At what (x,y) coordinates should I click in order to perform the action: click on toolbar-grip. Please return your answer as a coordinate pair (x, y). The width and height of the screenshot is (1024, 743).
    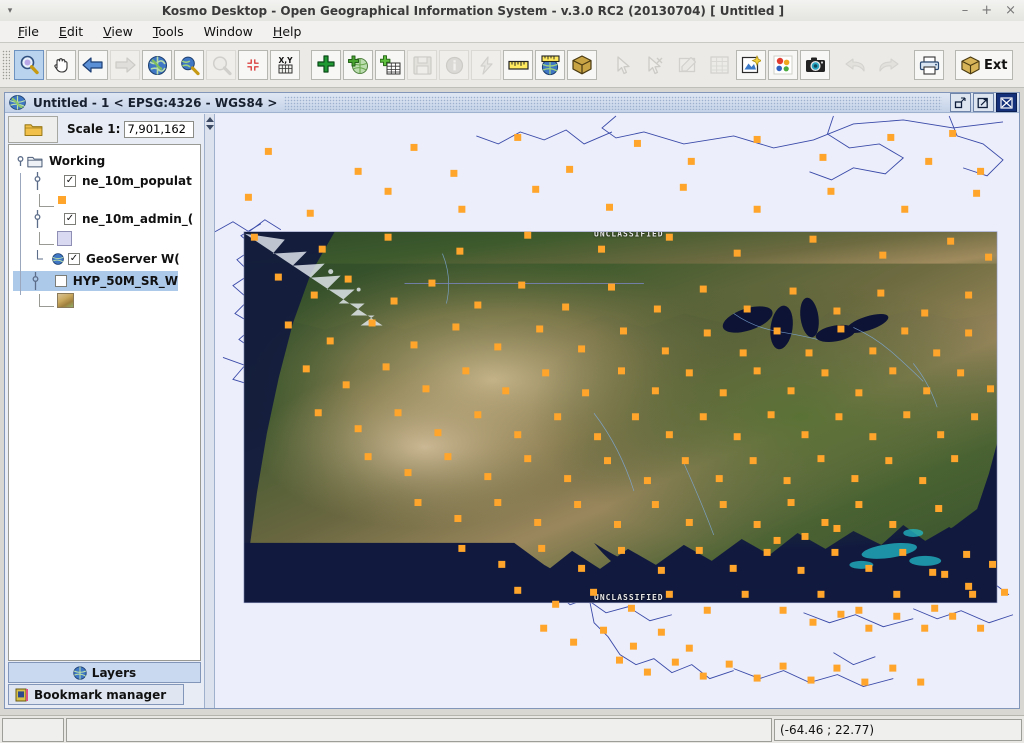
    Looking at the image, I should click on (6, 65).